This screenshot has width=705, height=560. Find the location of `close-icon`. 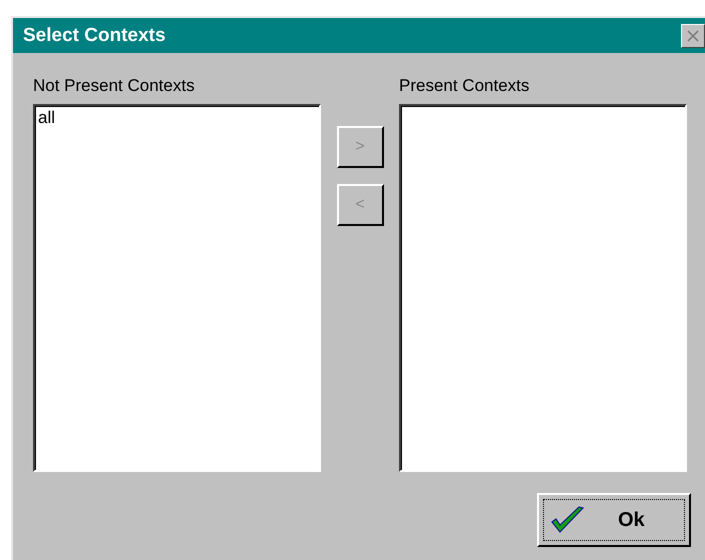

close-icon is located at coordinates (693, 36).